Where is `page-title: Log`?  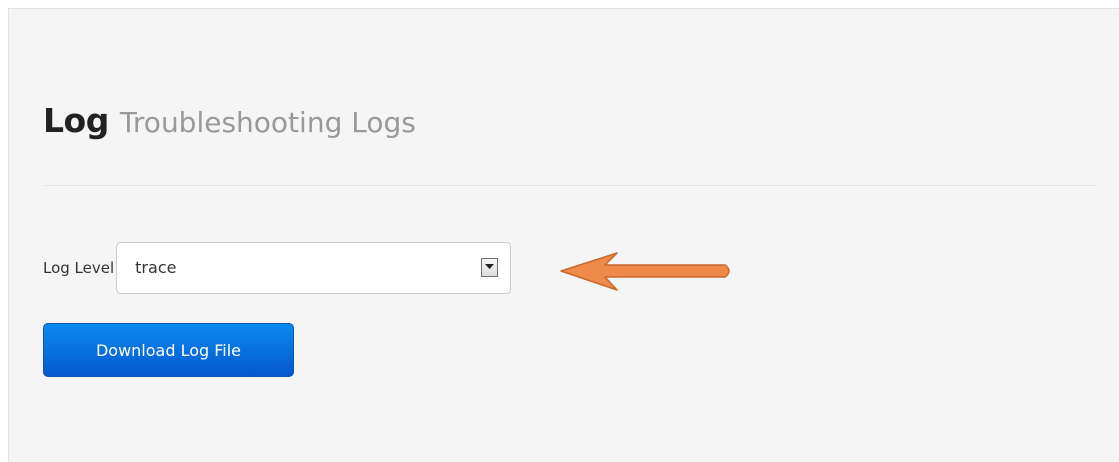
page-title: Log is located at coordinates (76, 120).